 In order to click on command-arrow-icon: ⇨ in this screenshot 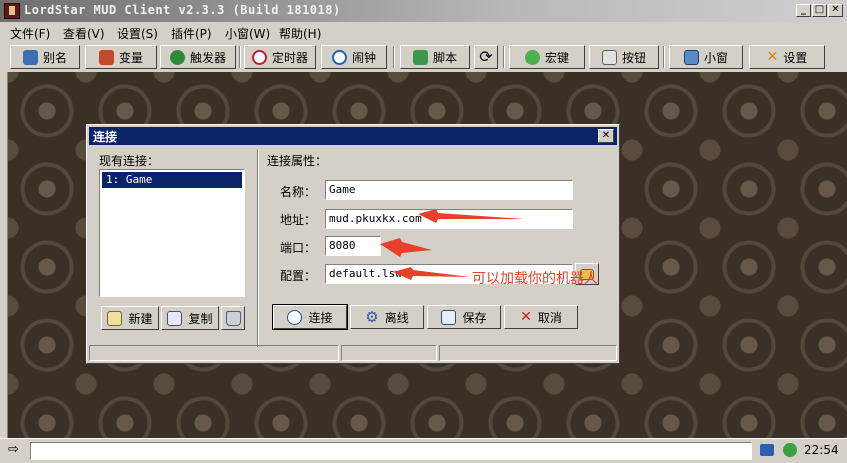, I will do `click(13, 449)`.